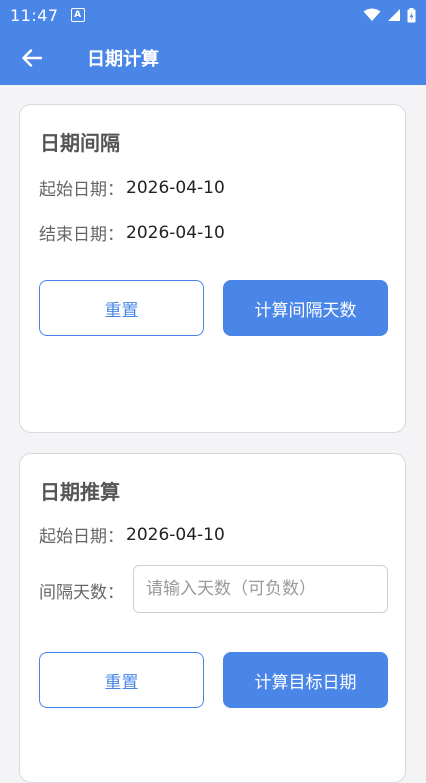  I want to click on status-time: 11:47, so click(34, 15).